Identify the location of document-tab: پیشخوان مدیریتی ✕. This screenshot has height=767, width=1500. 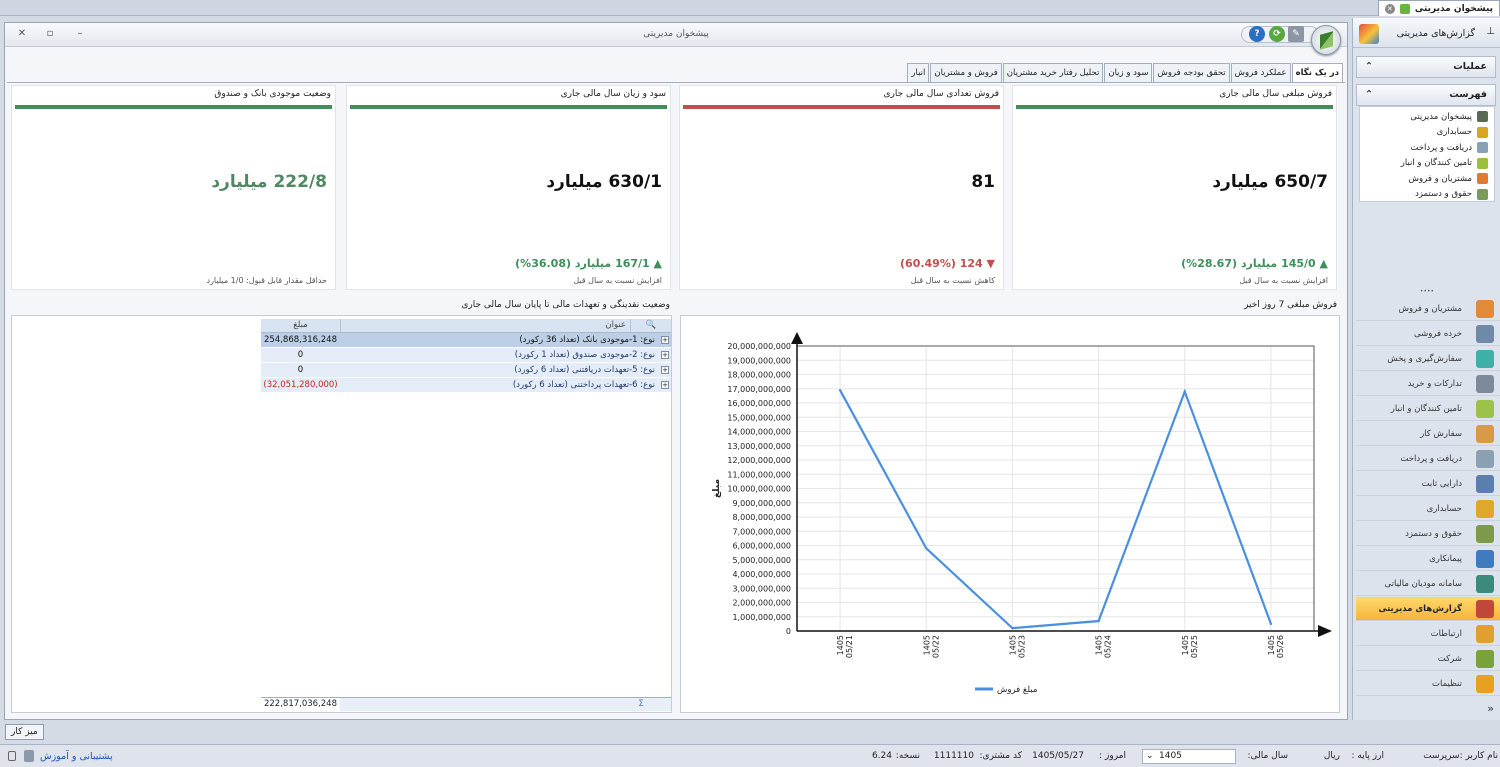
(1438, 8).